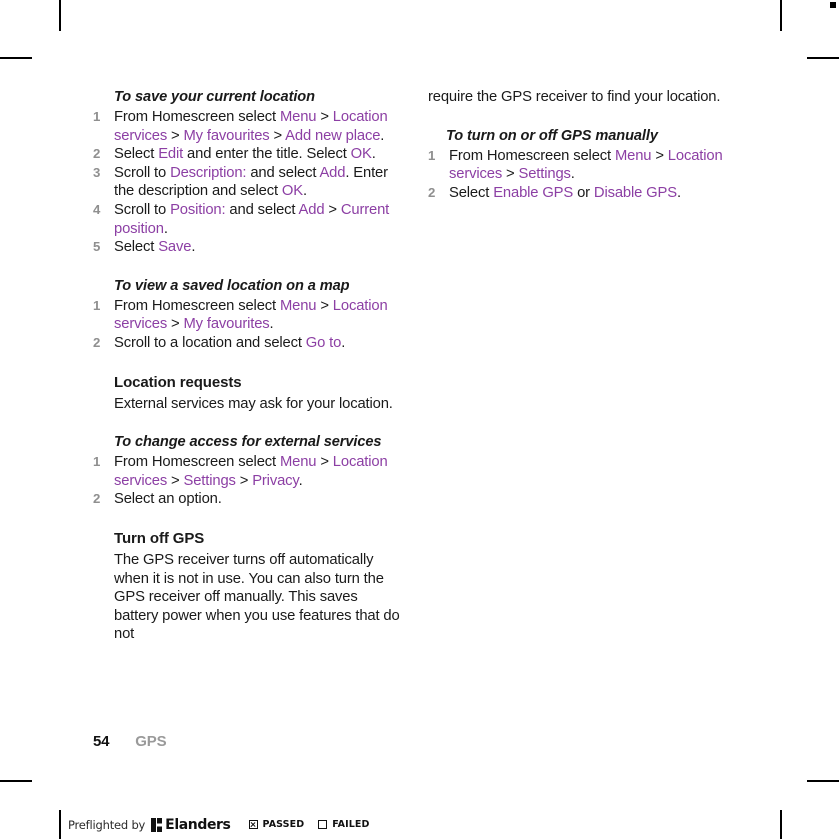 This screenshot has width=839, height=839. I want to click on step-text: or, so click(583, 192).